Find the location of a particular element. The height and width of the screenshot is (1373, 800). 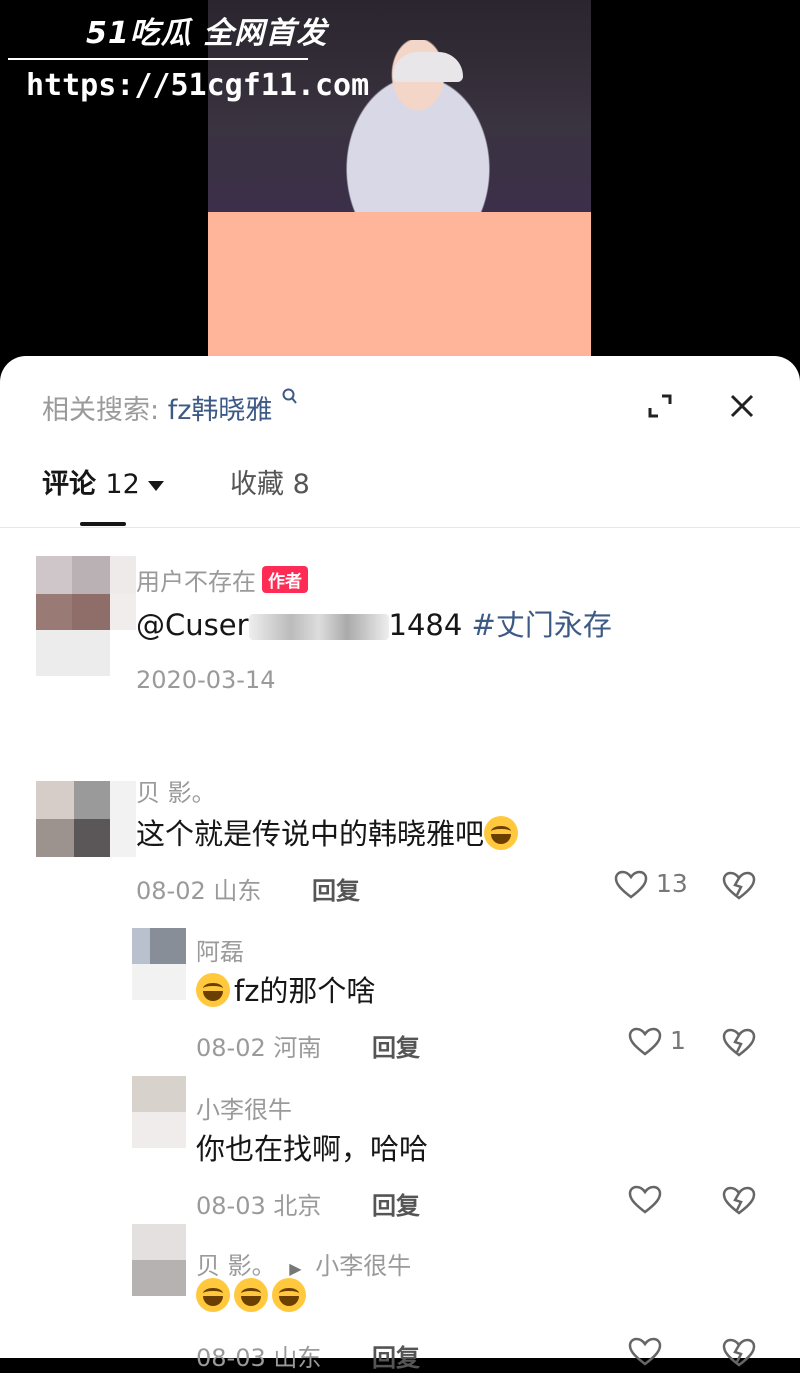

like-count: 13 is located at coordinates (671, 883).